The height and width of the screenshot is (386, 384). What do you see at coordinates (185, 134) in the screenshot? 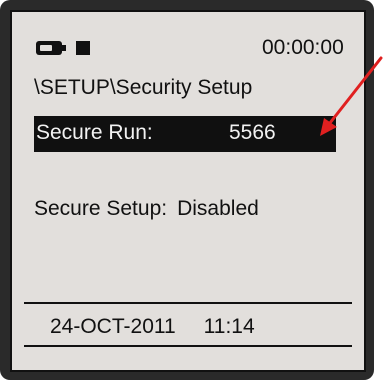
I see `secure-run-row: Secure Run: 5566` at bounding box center [185, 134].